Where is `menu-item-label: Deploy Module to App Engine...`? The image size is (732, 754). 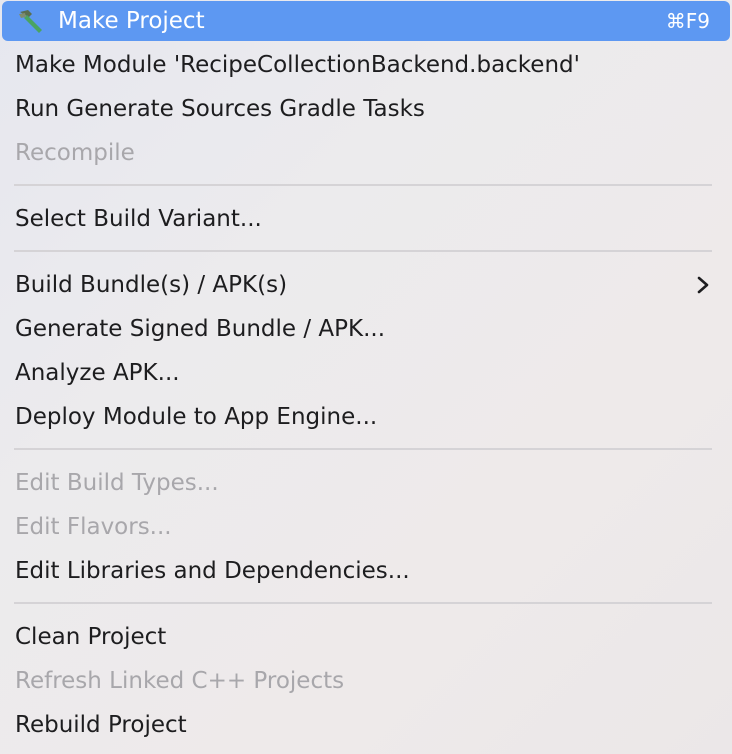
menu-item-label: Deploy Module to App Engine... is located at coordinates (196, 417).